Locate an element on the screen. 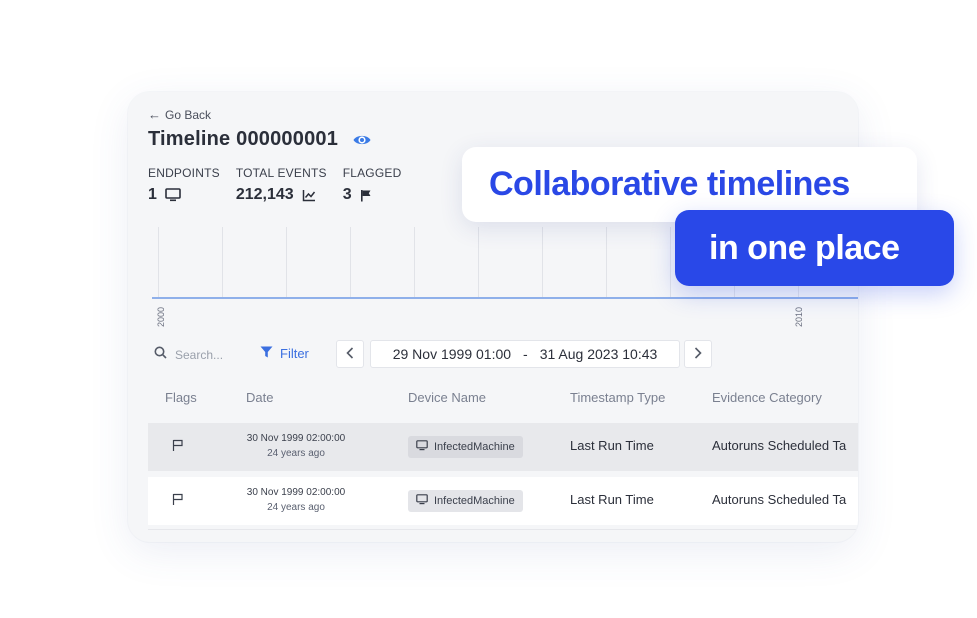 This screenshot has height=618, width=977. timeline-axis is located at coordinates (505, 298).